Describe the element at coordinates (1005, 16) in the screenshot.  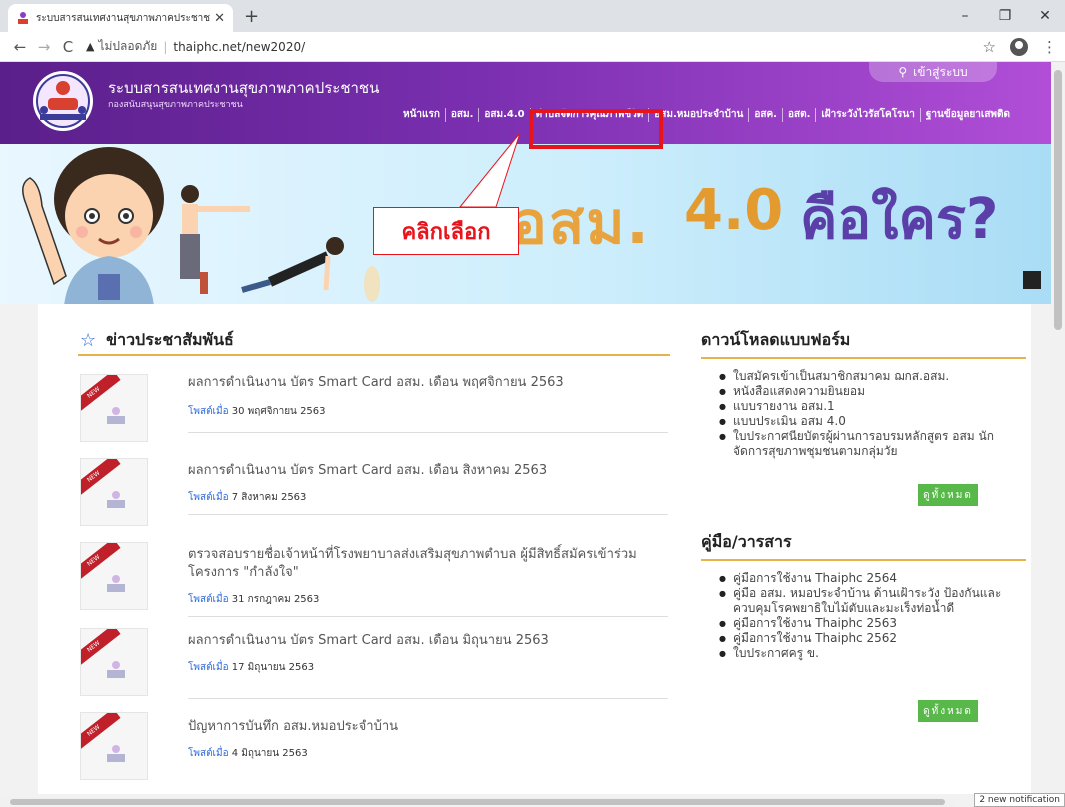
I see `maximize-button: ❐` at that location.